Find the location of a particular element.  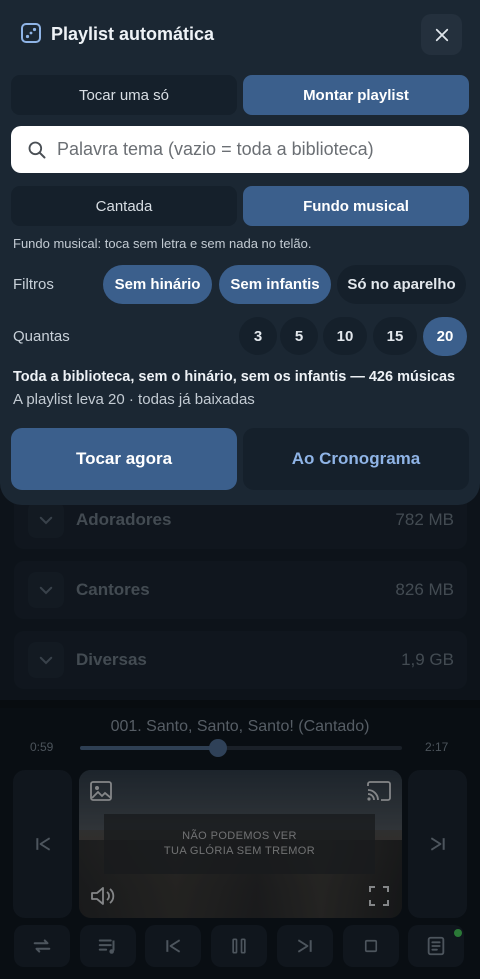

filter-device-only: Só no aparelho is located at coordinates (401, 284).